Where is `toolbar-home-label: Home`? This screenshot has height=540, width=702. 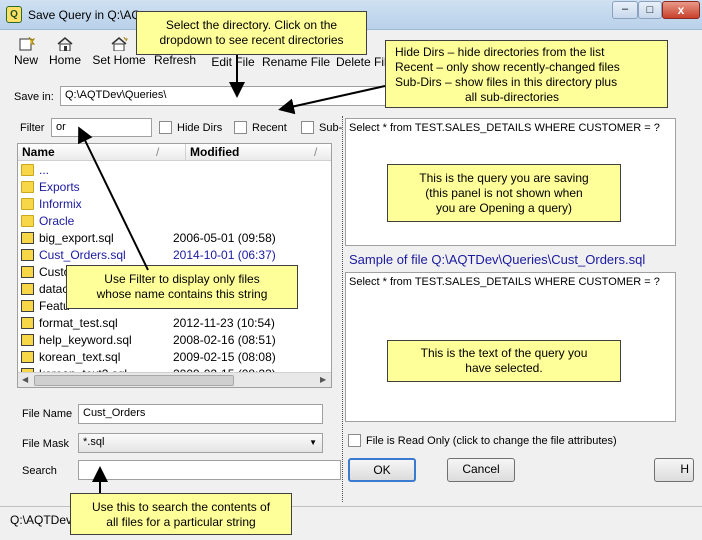
toolbar-home-label: Home is located at coordinates (64, 60).